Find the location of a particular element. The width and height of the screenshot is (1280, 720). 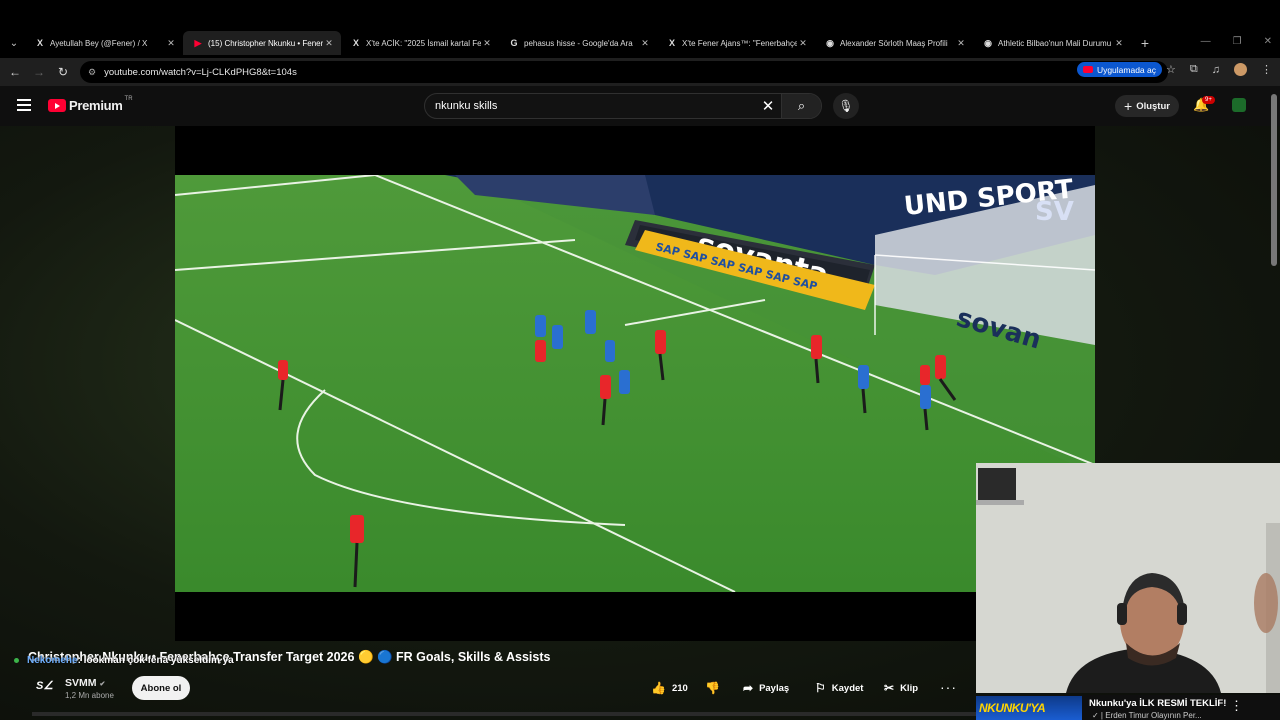

save-button: ⚐ Kaydet is located at coordinates (839, 688).